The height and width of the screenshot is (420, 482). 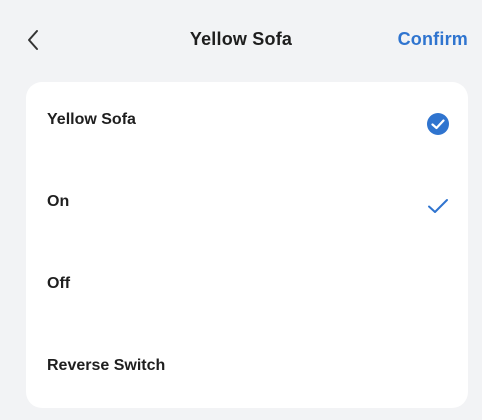 What do you see at coordinates (438, 206) in the screenshot?
I see `check-icon` at bounding box center [438, 206].